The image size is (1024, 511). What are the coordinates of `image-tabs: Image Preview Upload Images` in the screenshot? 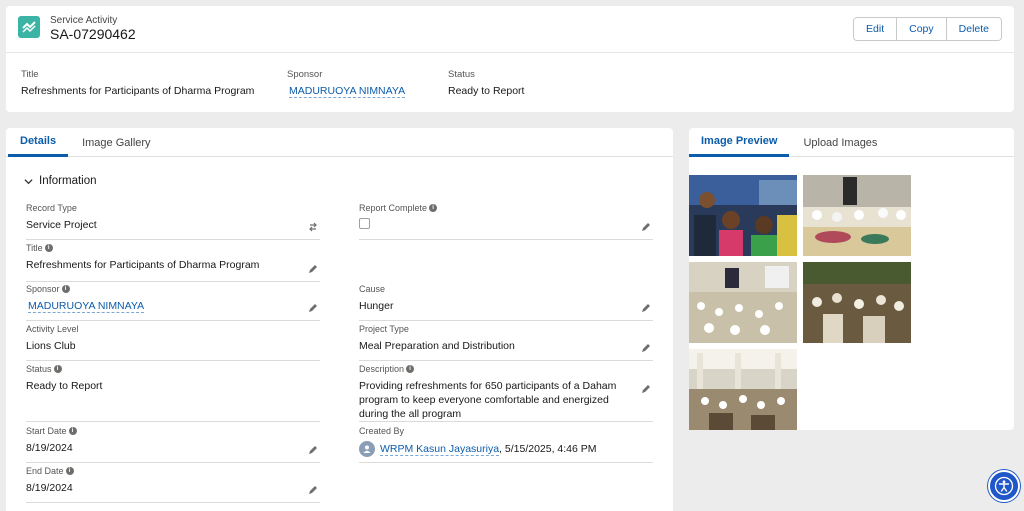 It's located at (851, 142).